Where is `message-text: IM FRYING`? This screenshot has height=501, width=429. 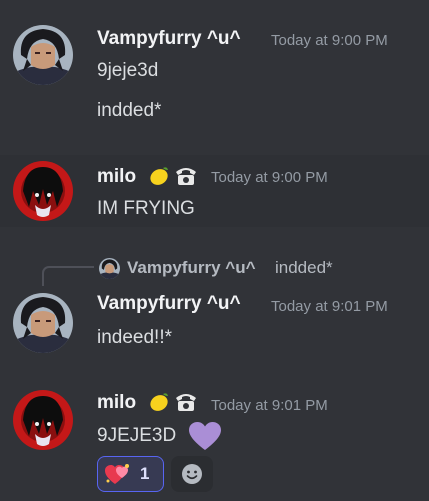 message-text: IM FRYING is located at coordinates (146, 208).